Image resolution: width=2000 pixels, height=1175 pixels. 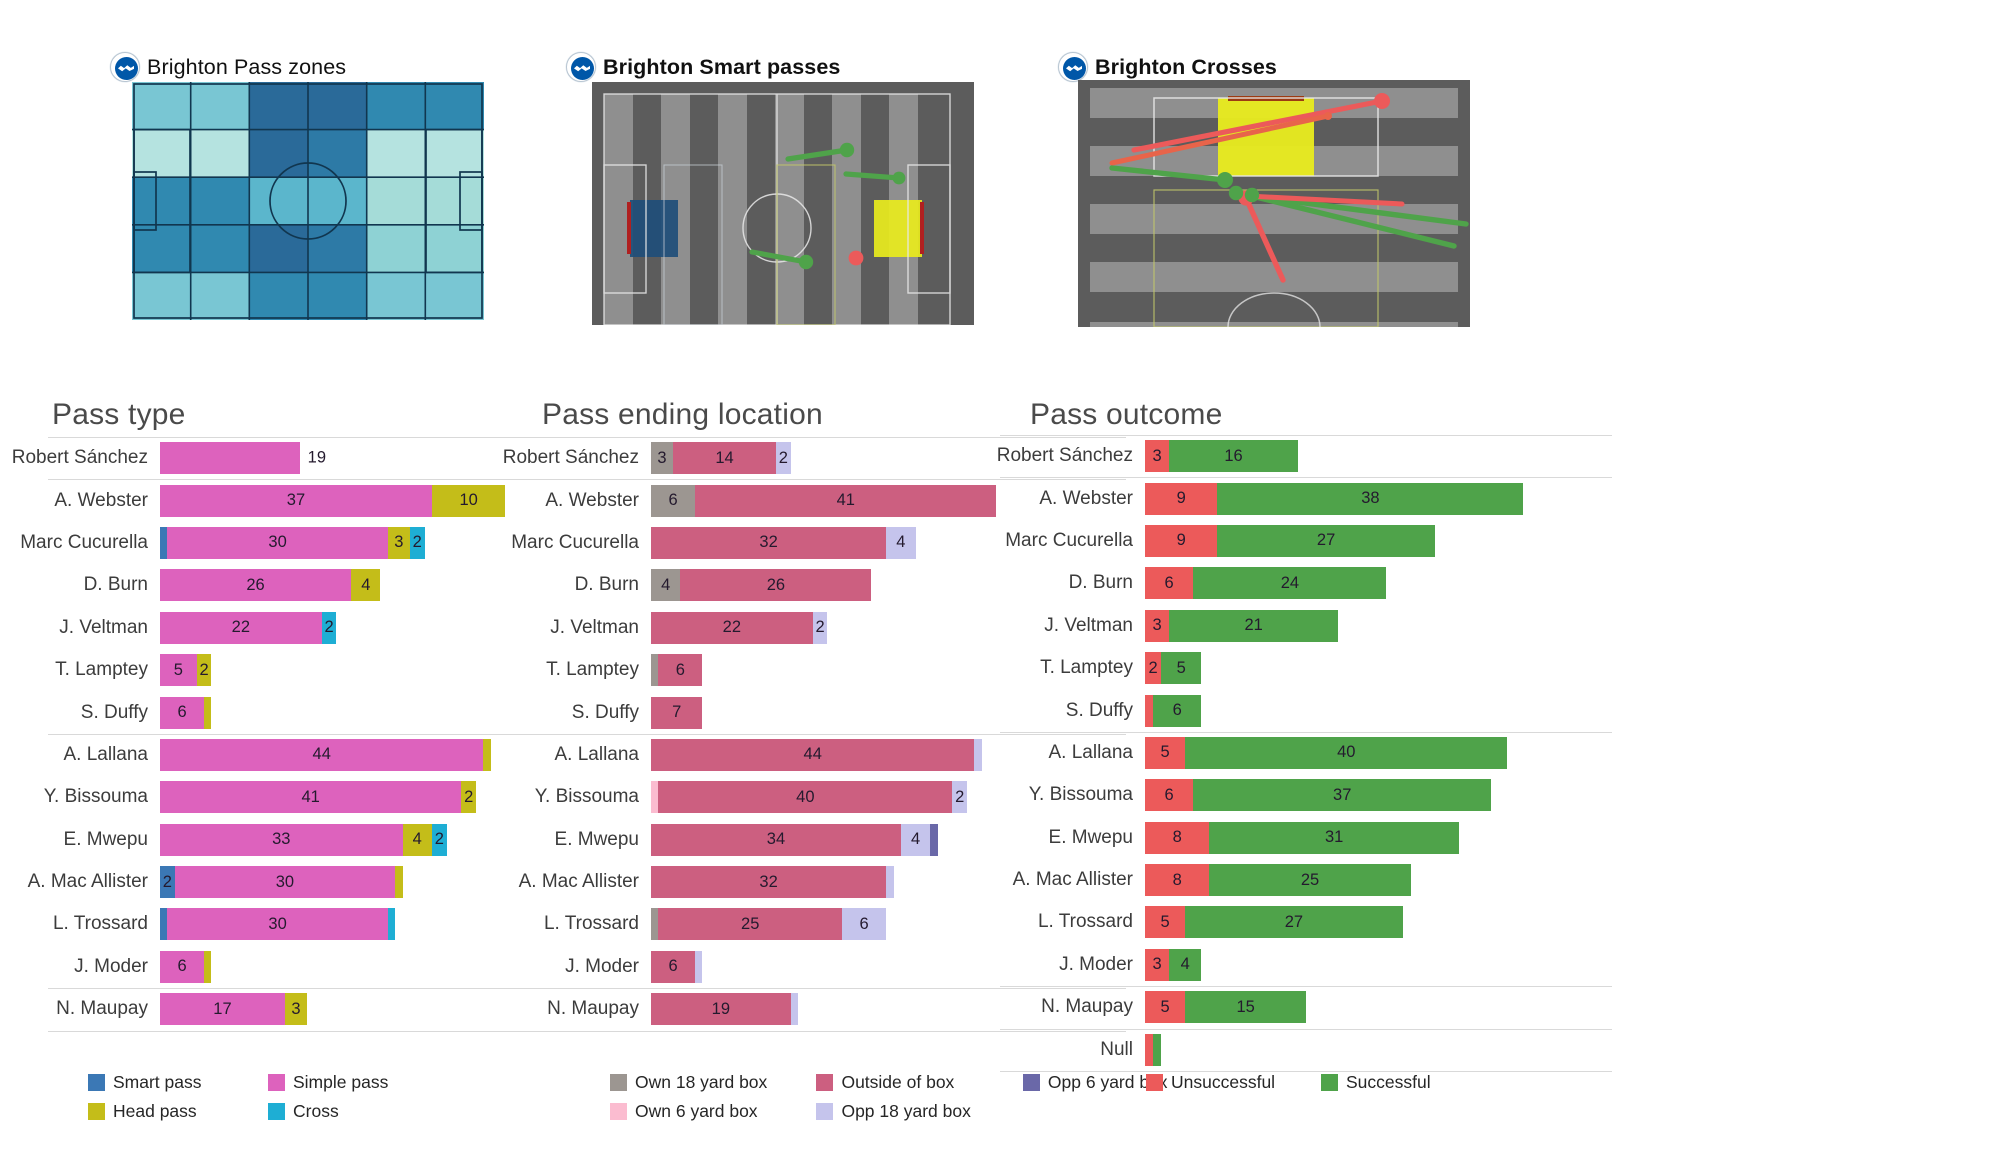 I want to click on table-row: E. Mwepu 8 31, so click(x=1307, y=838).